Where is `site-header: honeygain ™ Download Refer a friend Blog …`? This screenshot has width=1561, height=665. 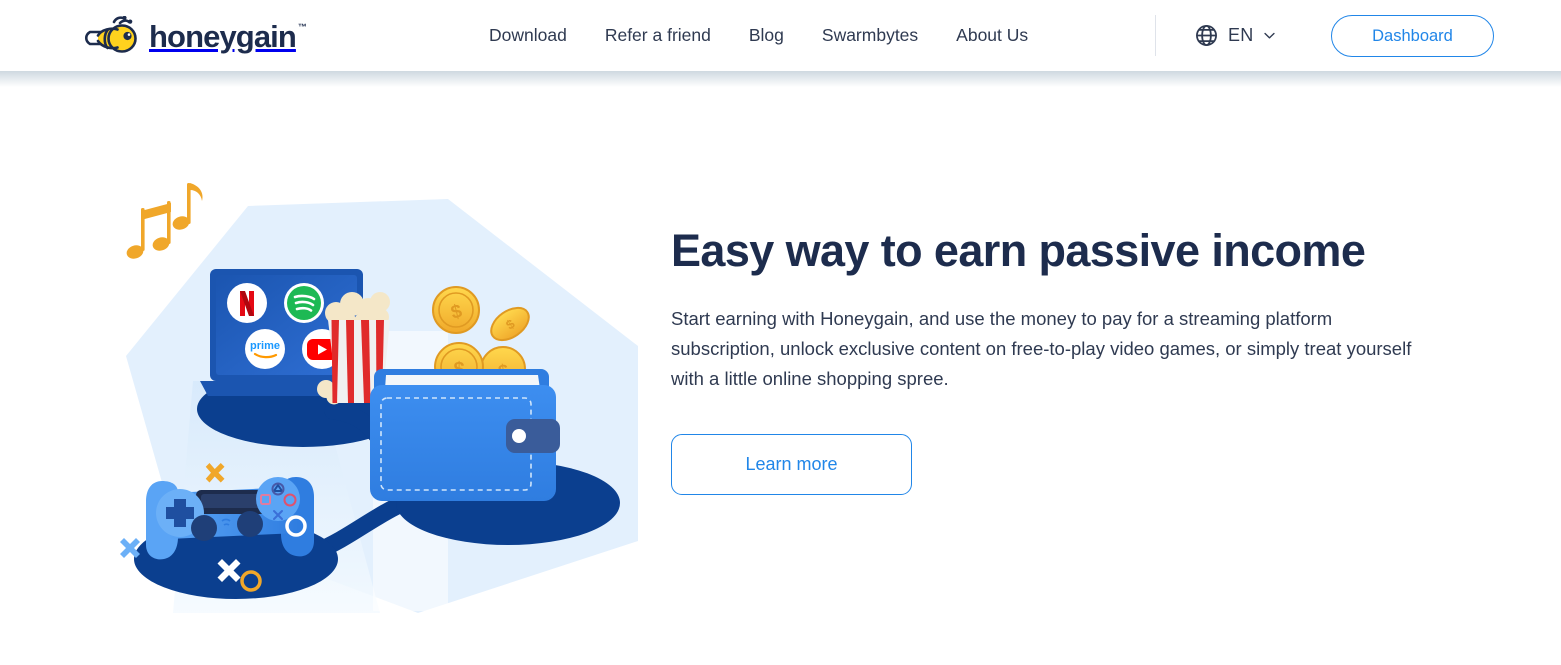
site-header: honeygain ™ Download Refer a friend Blog … is located at coordinates (780, 35).